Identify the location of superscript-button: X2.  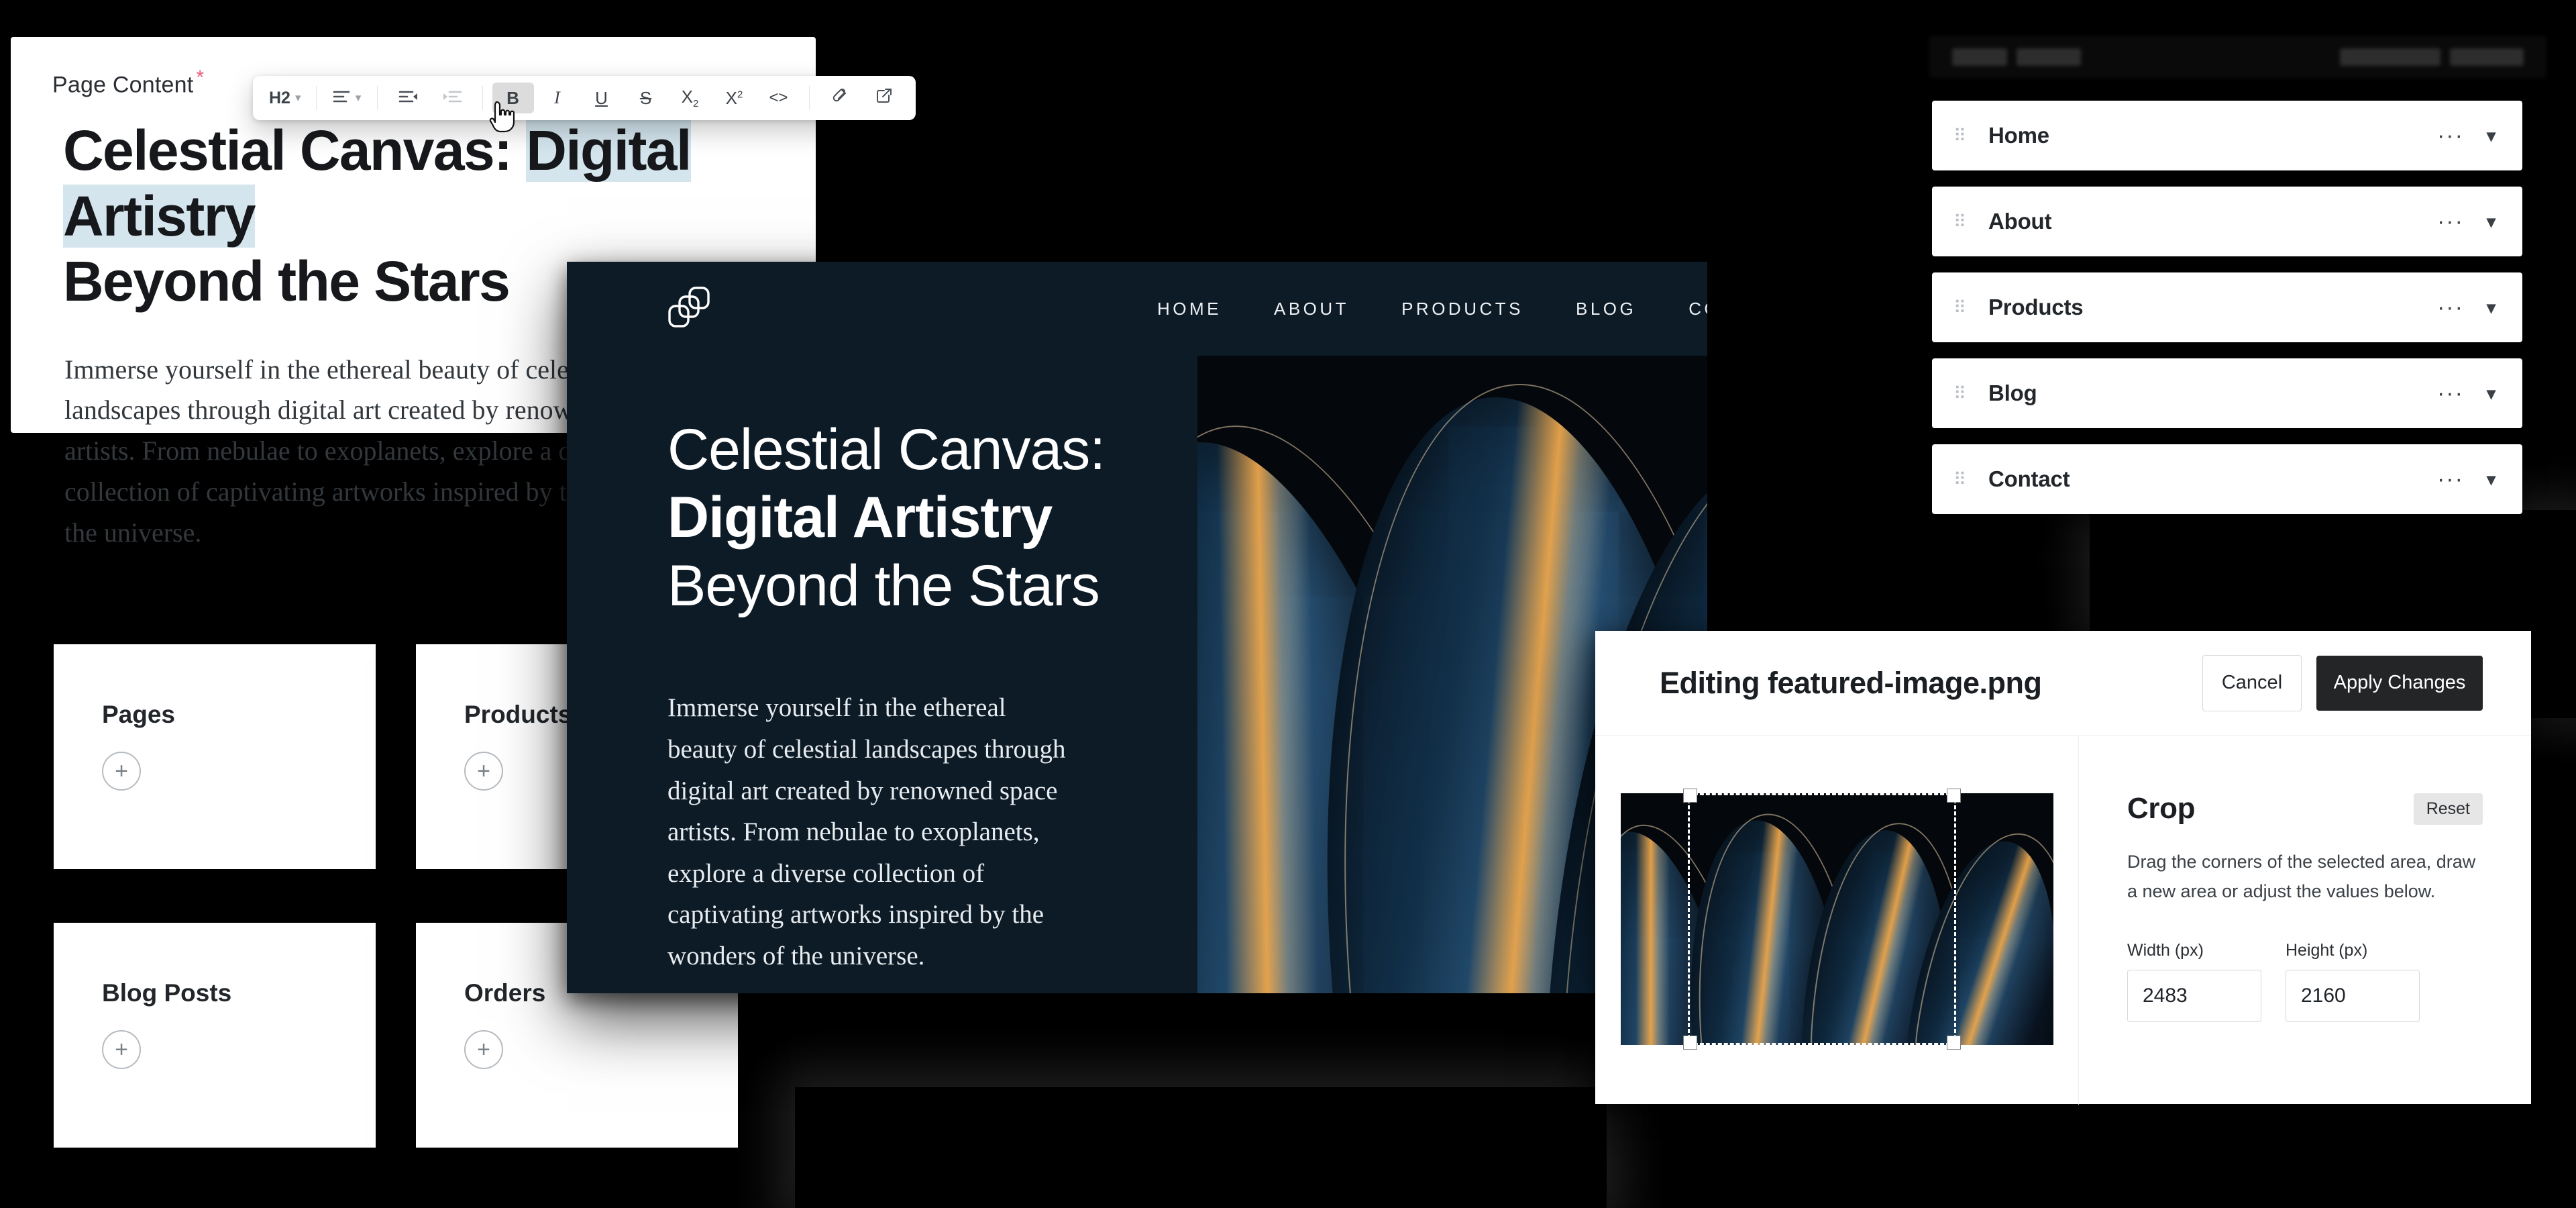
(734, 98).